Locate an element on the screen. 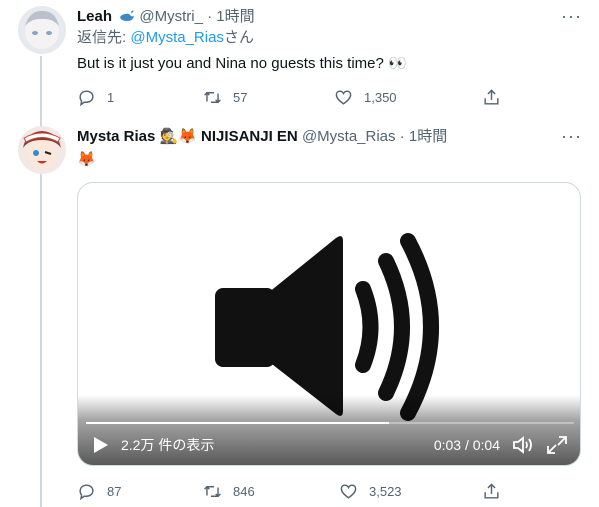 The image size is (599, 507). reply-button: 87 is located at coordinates (99, 491).